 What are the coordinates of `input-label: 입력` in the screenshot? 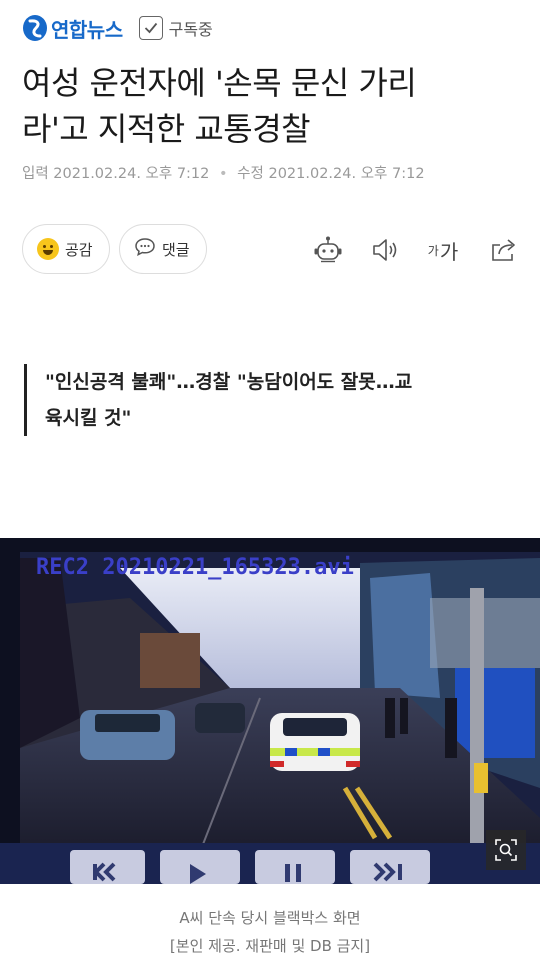 It's located at (35, 174).